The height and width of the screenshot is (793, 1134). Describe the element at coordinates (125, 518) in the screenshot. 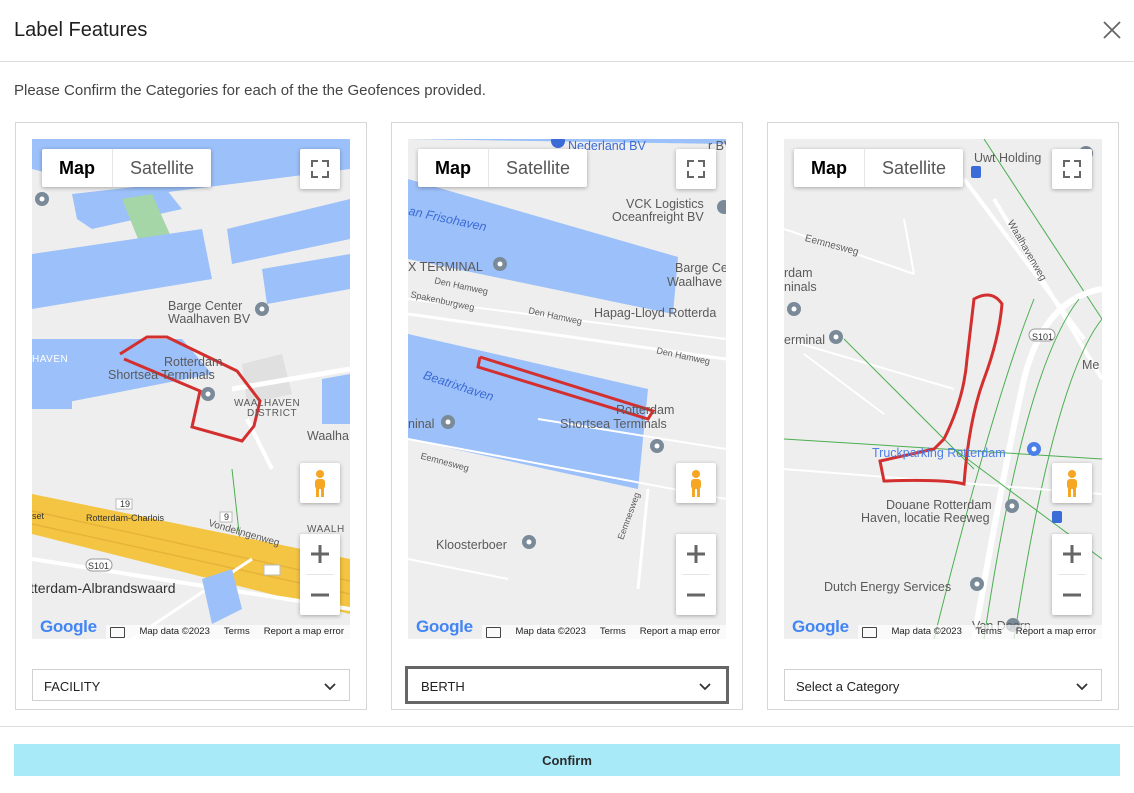

I see `map-label: Rotterdam-Charlois` at that location.